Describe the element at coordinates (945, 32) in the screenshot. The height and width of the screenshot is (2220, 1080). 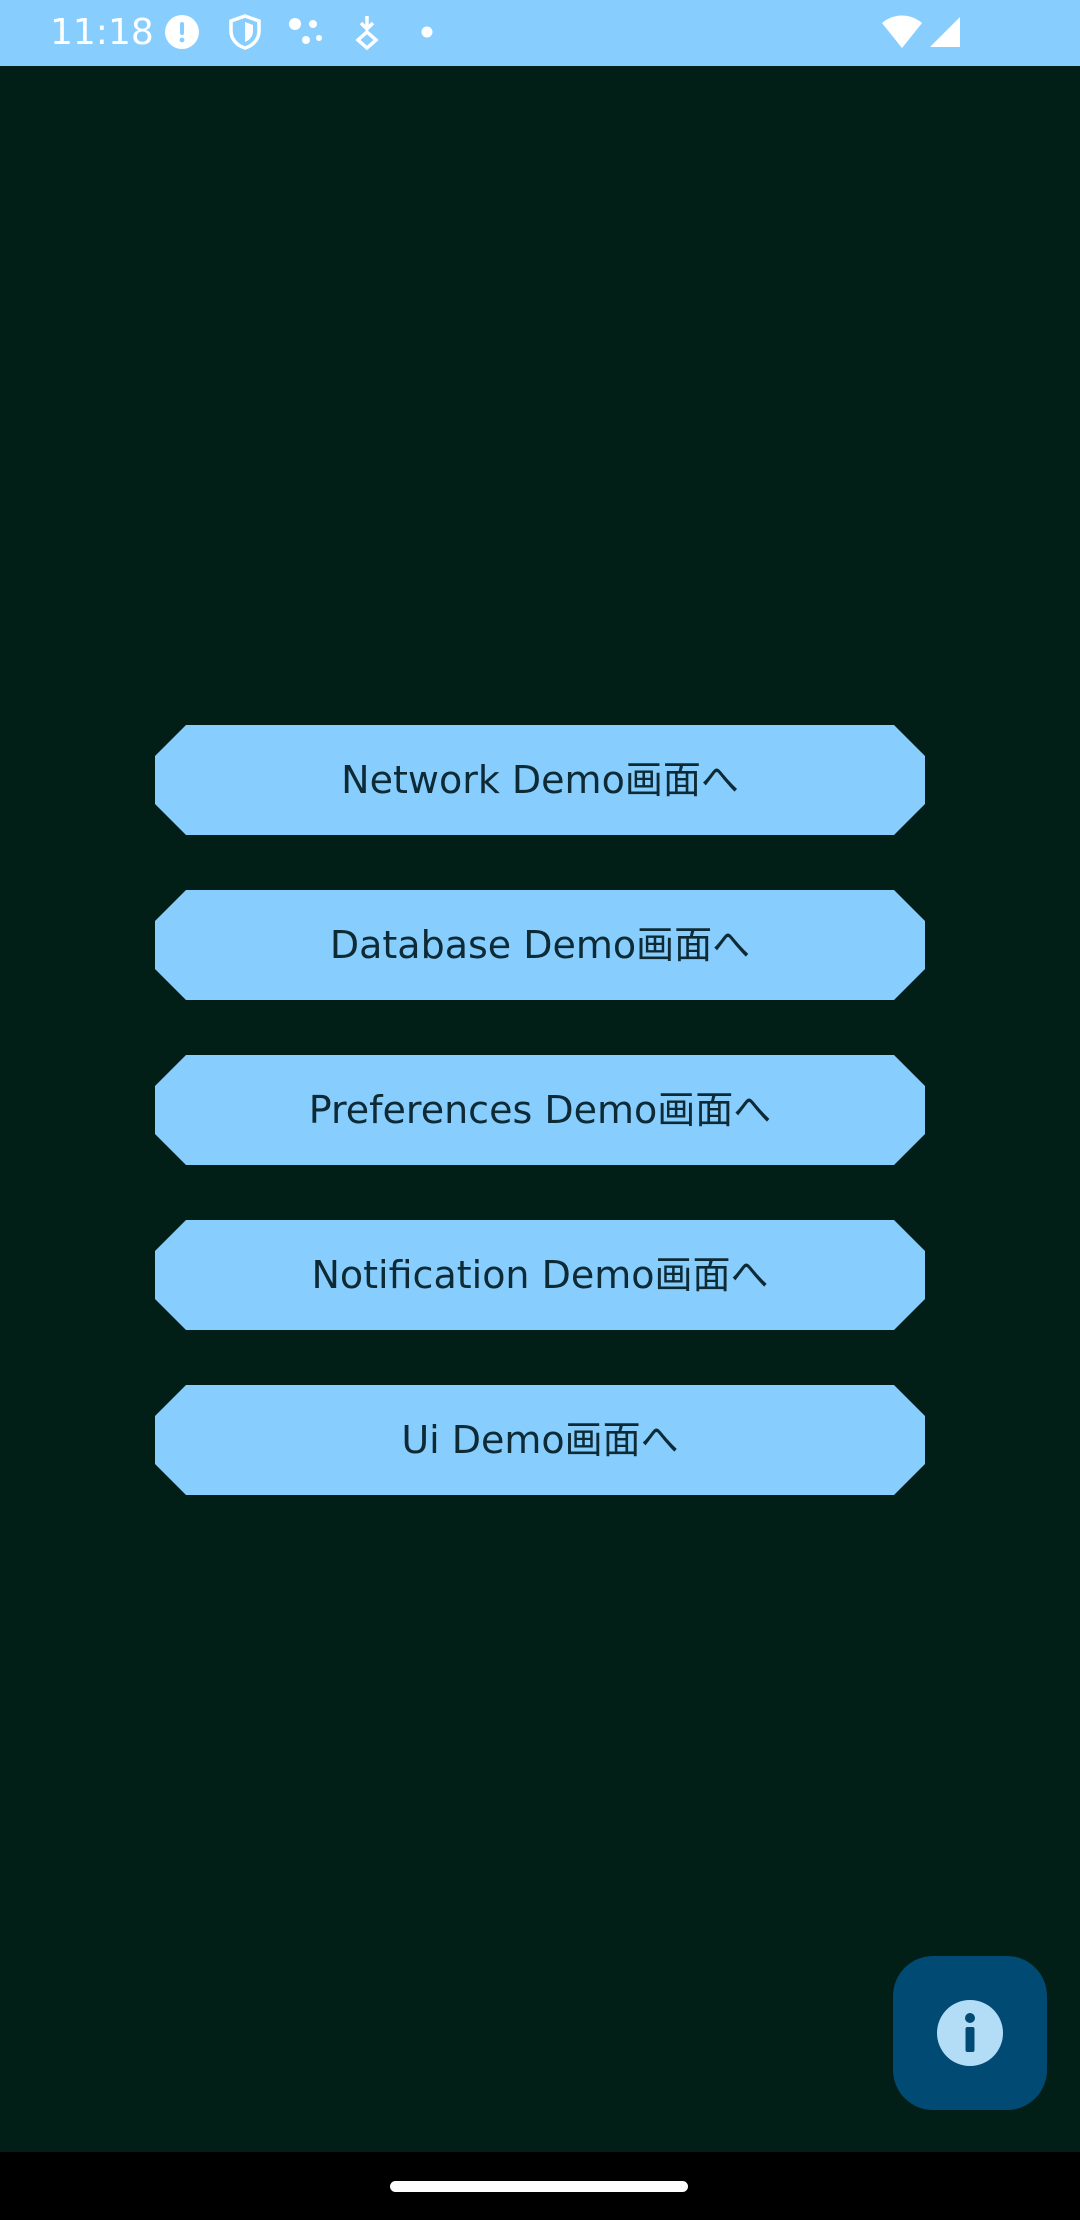
I see `signal-icon` at that location.